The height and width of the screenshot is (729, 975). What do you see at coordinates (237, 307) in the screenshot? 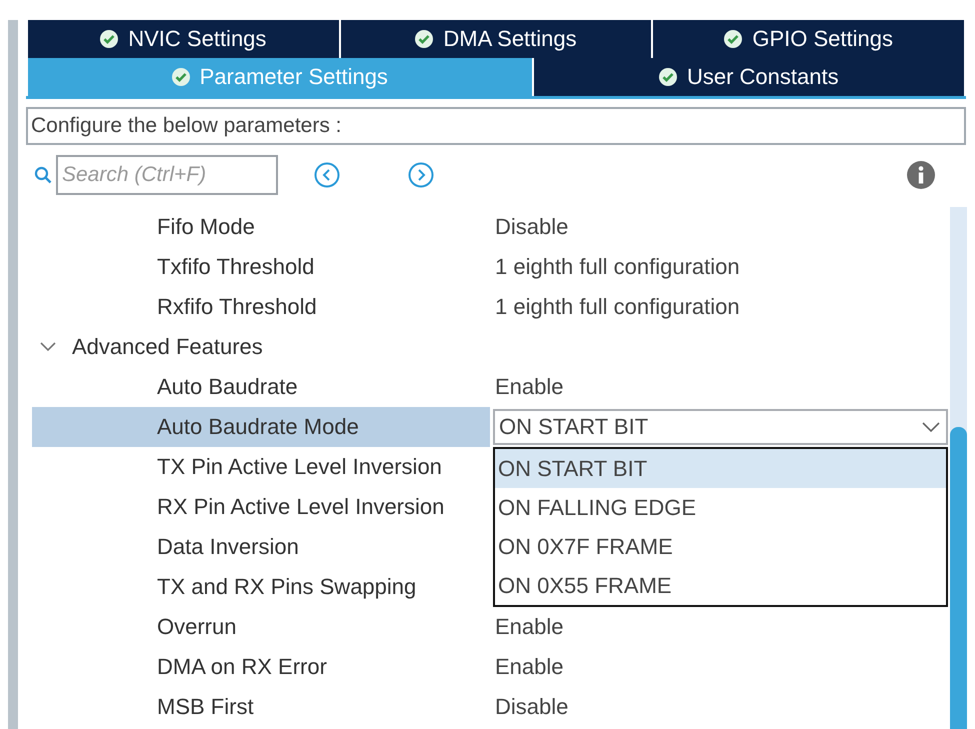
I see `parameter-label: Rxfifo Threshold` at bounding box center [237, 307].